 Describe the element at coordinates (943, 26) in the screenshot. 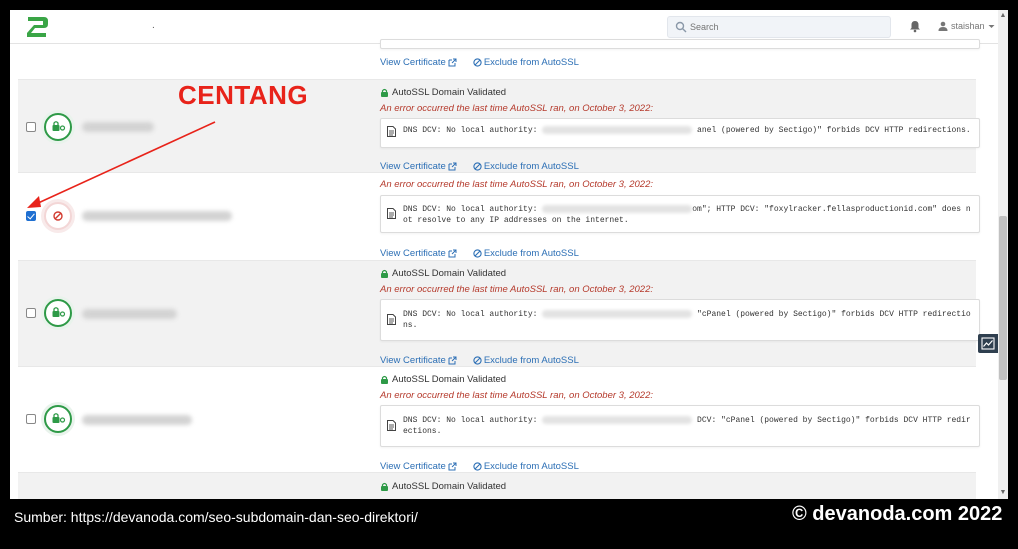

I see `user-icon` at that location.